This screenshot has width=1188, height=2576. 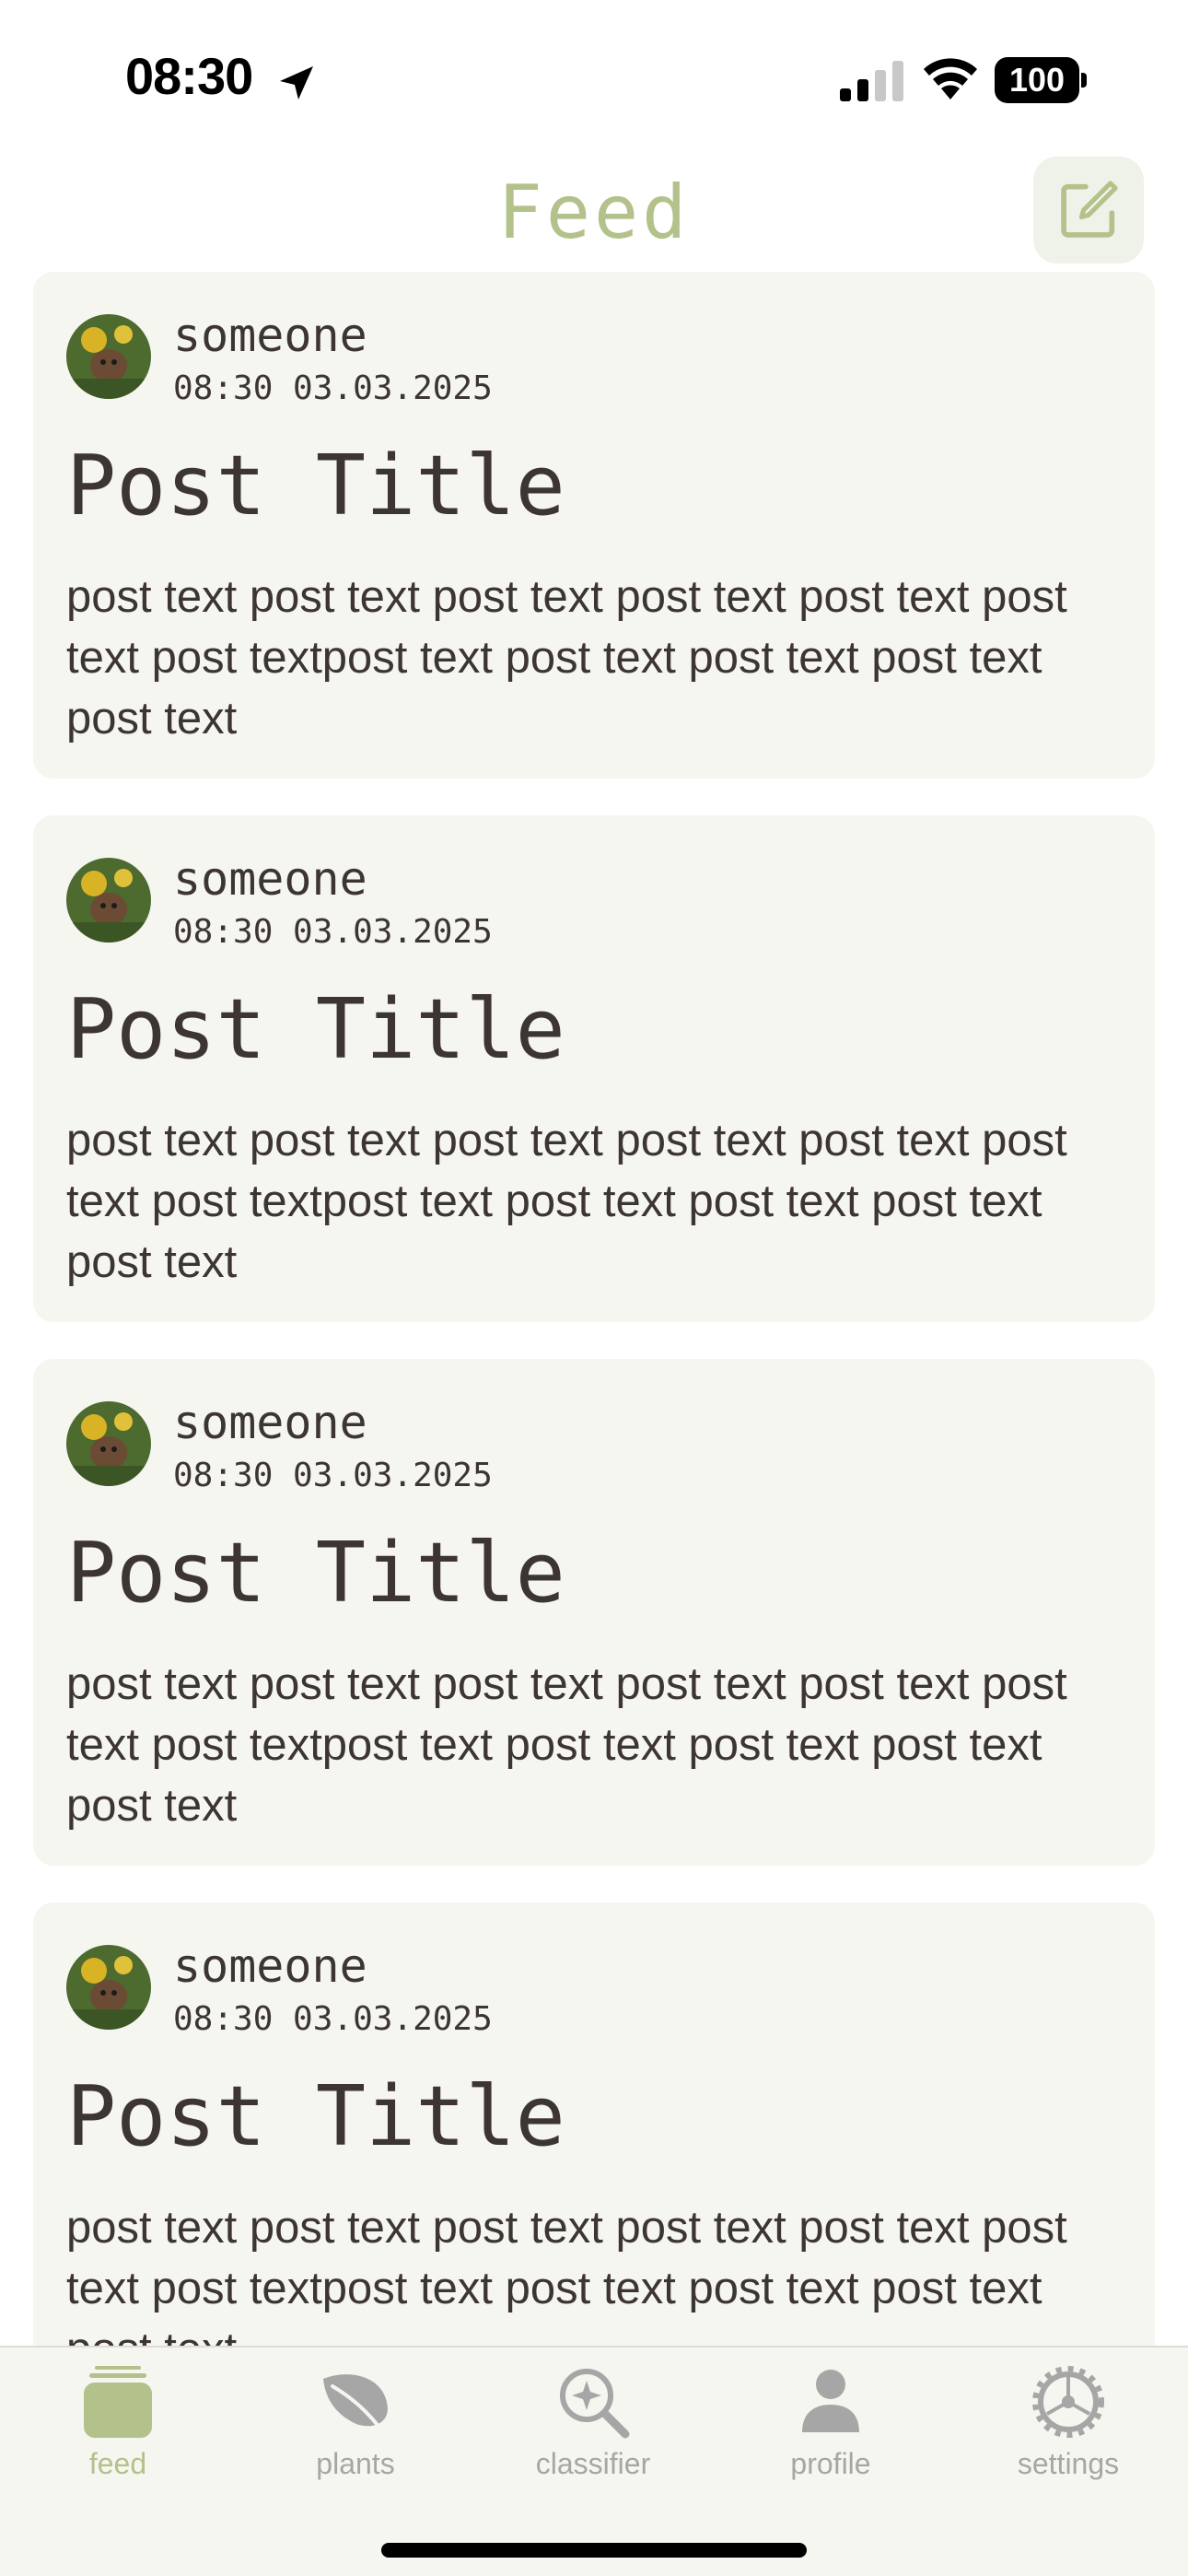 I want to click on home-indicator, so click(x=594, y=2550).